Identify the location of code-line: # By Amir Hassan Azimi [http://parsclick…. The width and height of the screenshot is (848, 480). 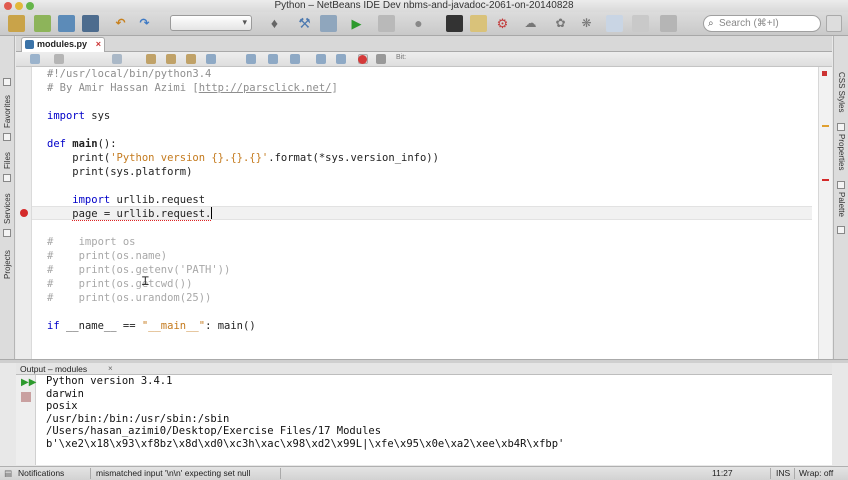
(192, 88).